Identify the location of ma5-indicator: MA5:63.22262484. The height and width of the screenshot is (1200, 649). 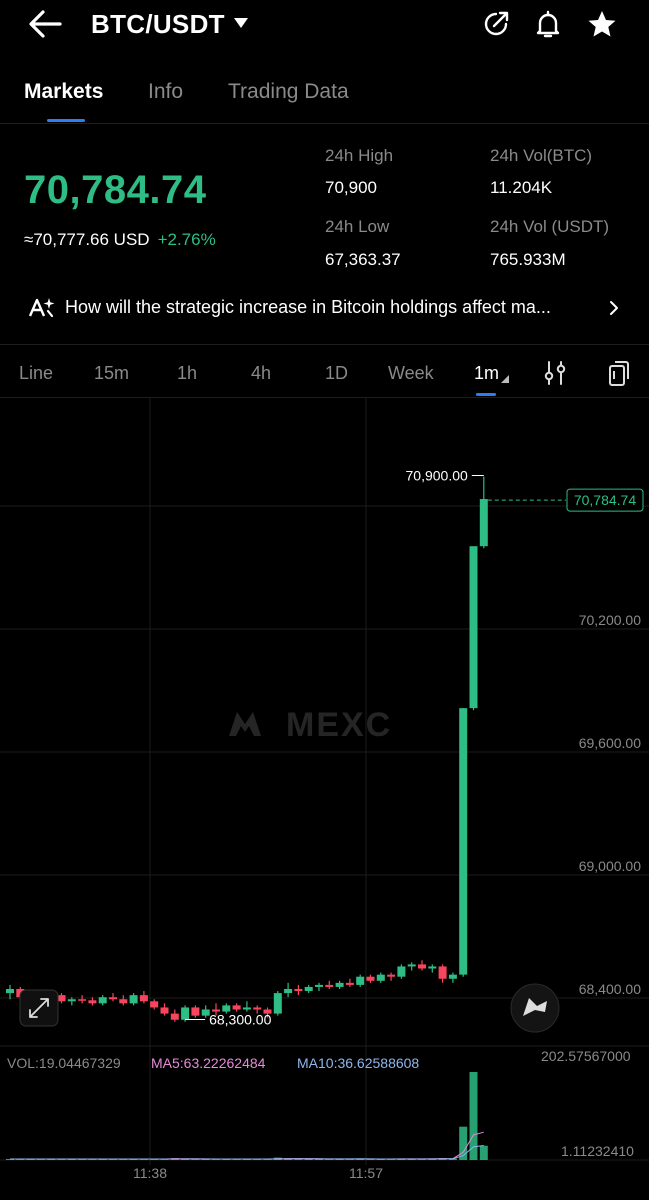
(208, 1063).